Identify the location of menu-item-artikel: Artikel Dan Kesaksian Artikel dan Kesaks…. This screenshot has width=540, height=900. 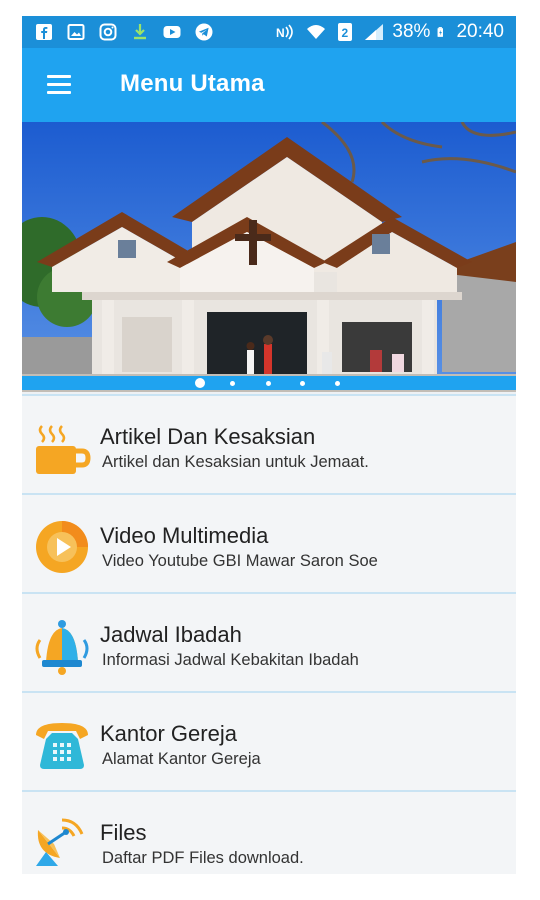
(269, 443).